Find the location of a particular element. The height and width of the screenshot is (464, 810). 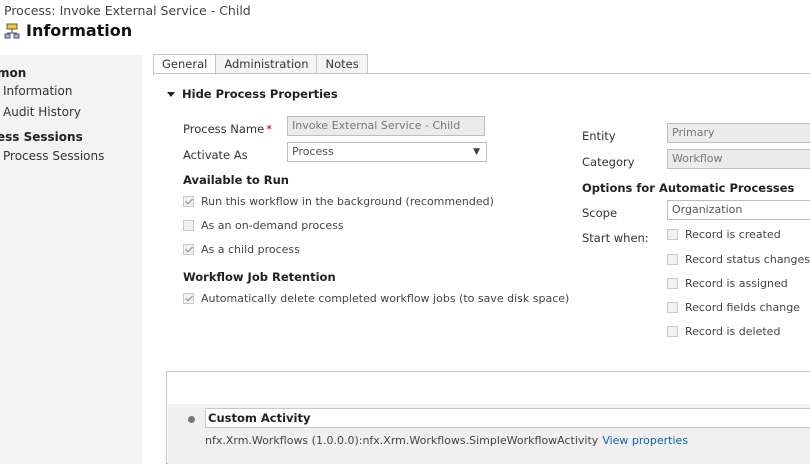

sidebar-item-information: Information is located at coordinates (37, 91).